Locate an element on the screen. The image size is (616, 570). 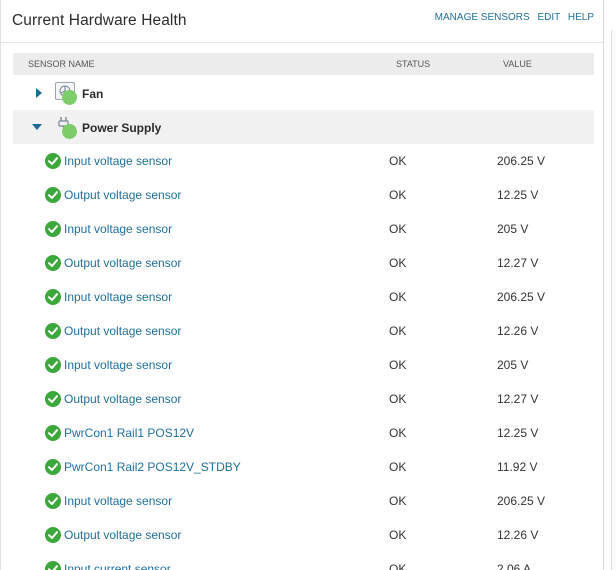
sensor-row: PwrCon1 Rail1 POS12V OK 12.25 V is located at coordinates (303, 433).